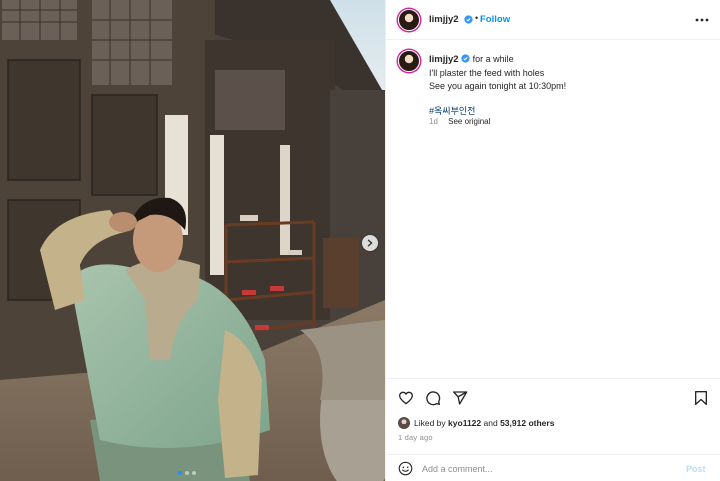 This screenshot has width=720, height=481. Describe the element at coordinates (495, 19) in the screenshot. I see `follow-button: Follow` at that location.